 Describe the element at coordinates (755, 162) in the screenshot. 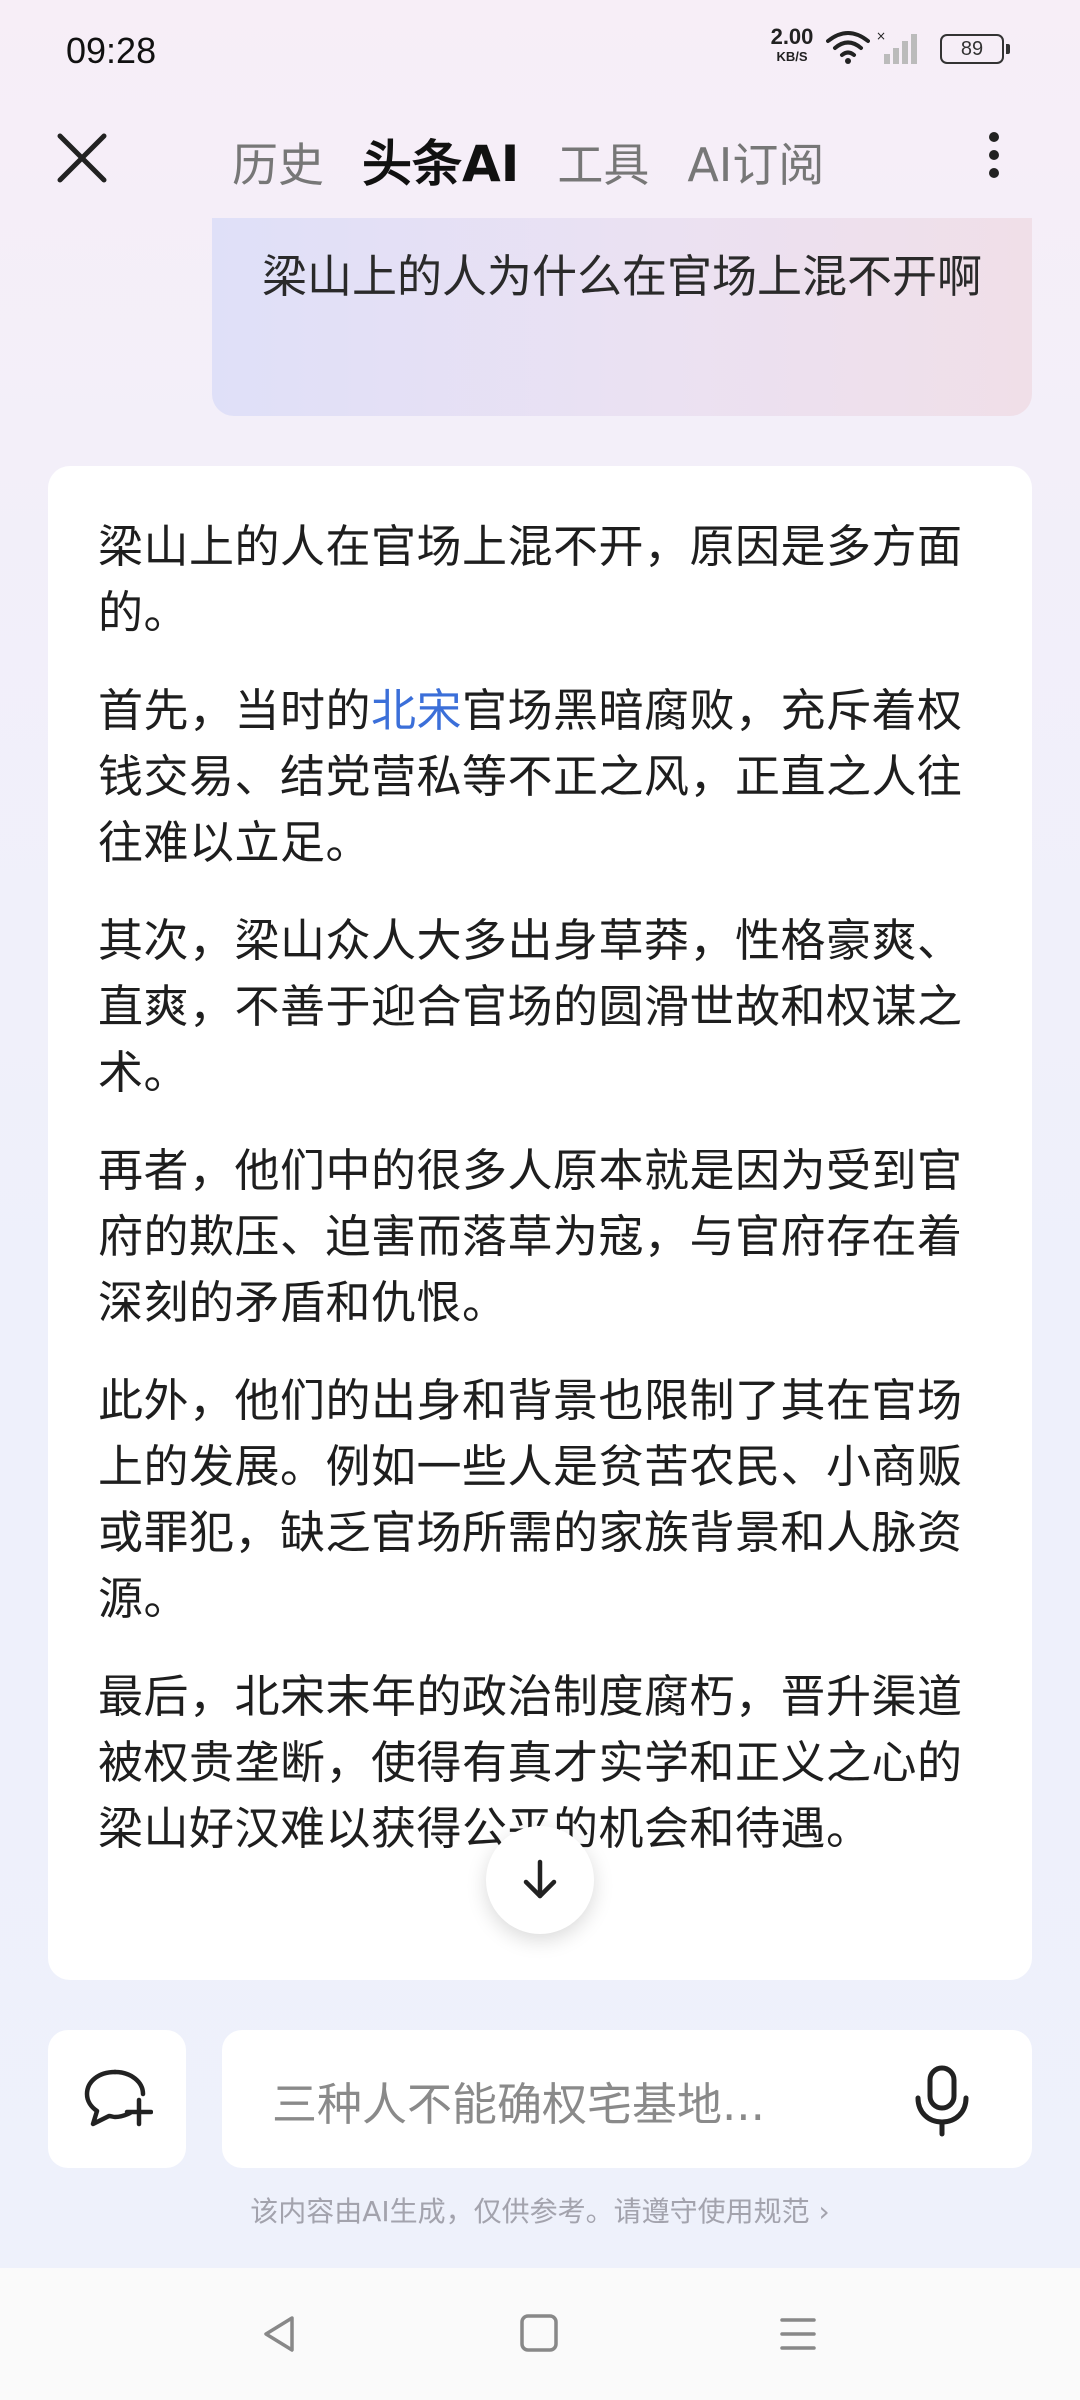

I see `tab-ai-subscription: AI订阅` at that location.